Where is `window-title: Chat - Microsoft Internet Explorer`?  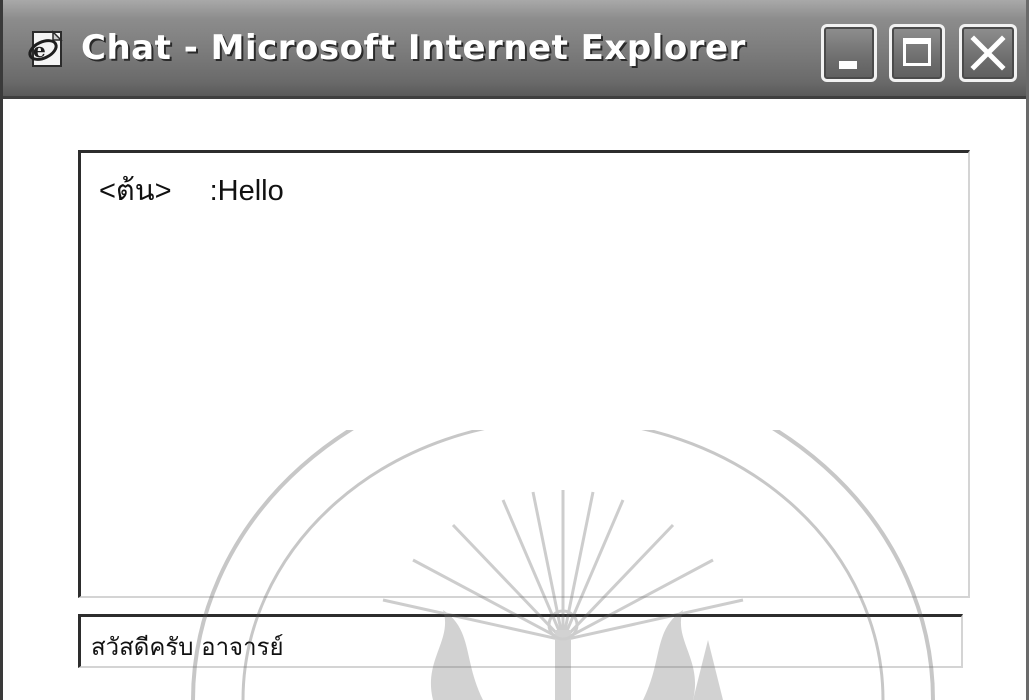 window-title: Chat - Microsoft Internet Explorer is located at coordinates (413, 48).